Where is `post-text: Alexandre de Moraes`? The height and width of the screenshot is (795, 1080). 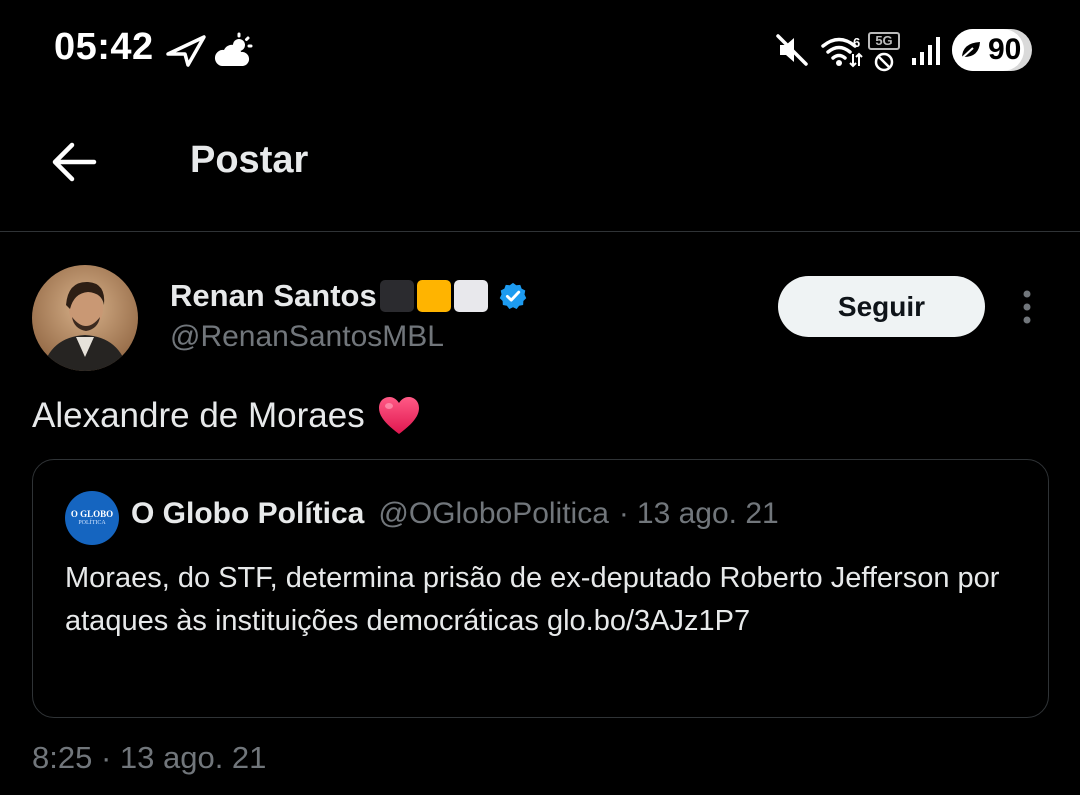 post-text: Alexandre de Moraes is located at coordinates (226, 416).